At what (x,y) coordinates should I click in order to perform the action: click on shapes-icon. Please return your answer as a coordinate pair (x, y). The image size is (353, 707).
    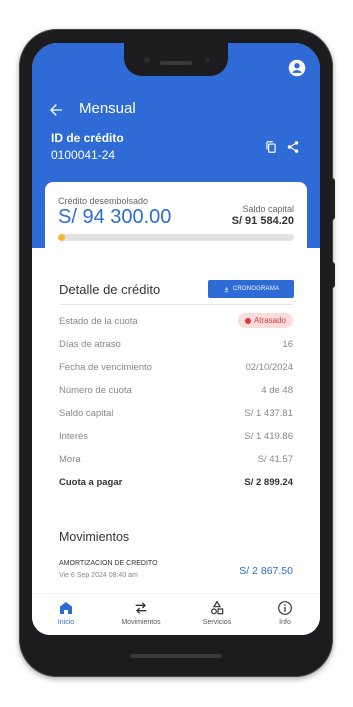
    Looking at the image, I should click on (217, 607).